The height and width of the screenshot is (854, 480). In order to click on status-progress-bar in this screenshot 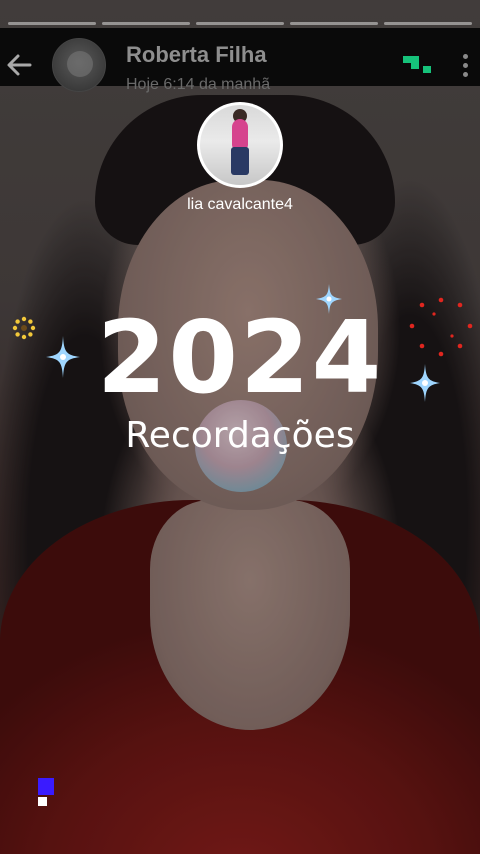, I will do `click(240, 23)`.